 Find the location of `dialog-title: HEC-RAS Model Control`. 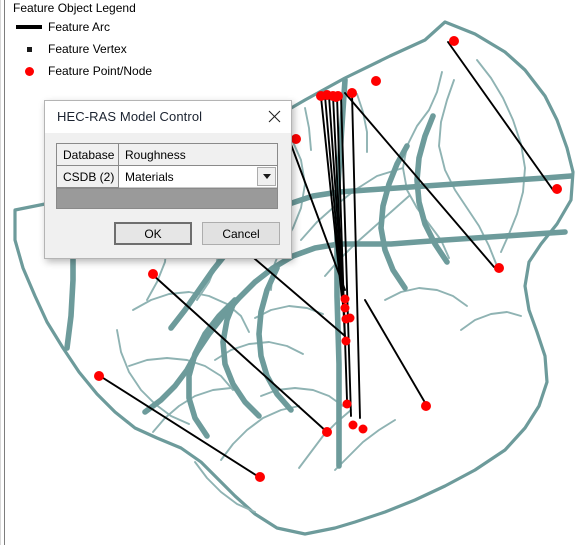

dialog-title: HEC-RAS Model Control is located at coordinates (130, 116).